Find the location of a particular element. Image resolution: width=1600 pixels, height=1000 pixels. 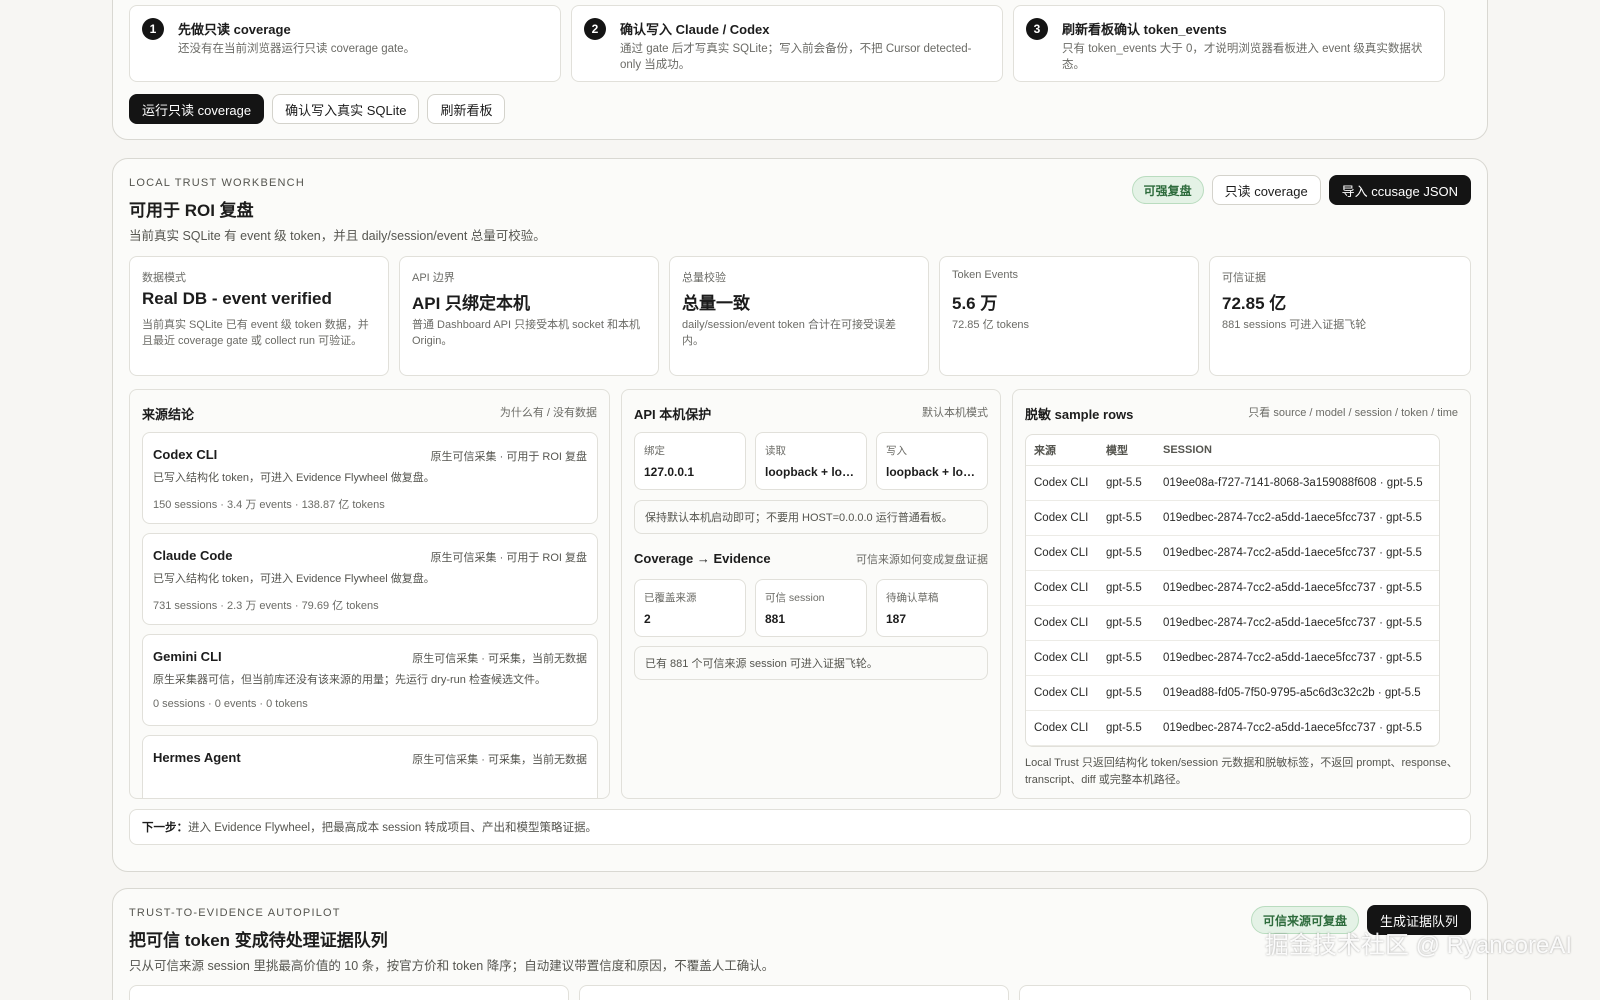

column-header: 模型 is located at coordinates (1126, 450).